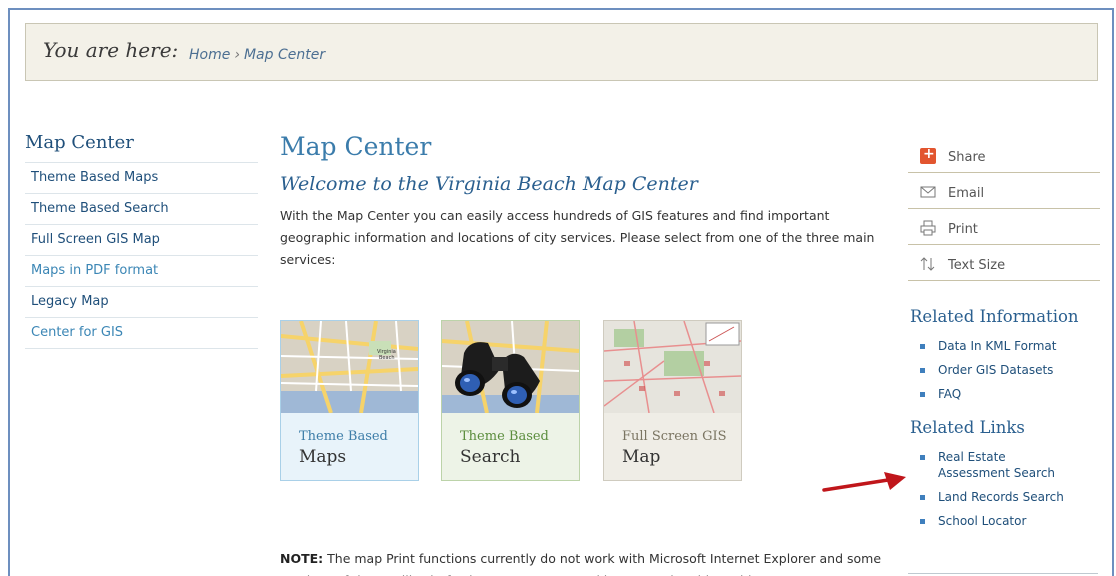 Image resolution: width=1116 pixels, height=576 pixels. Describe the element at coordinates (141, 302) in the screenshot. I see `left-nav-item-legacy-map: Legacy Map` at that location.